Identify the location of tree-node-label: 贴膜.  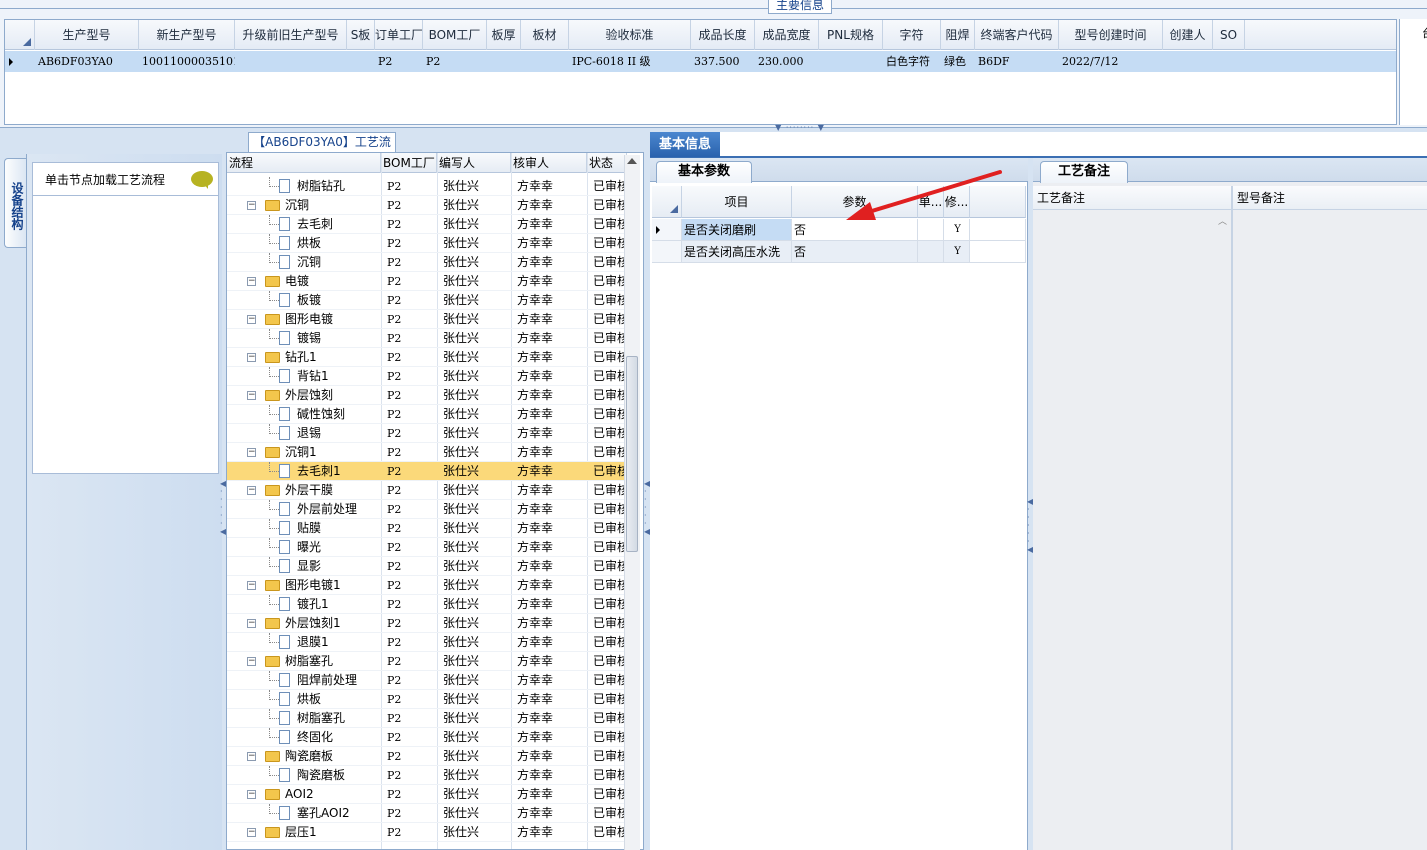
(339, 528).